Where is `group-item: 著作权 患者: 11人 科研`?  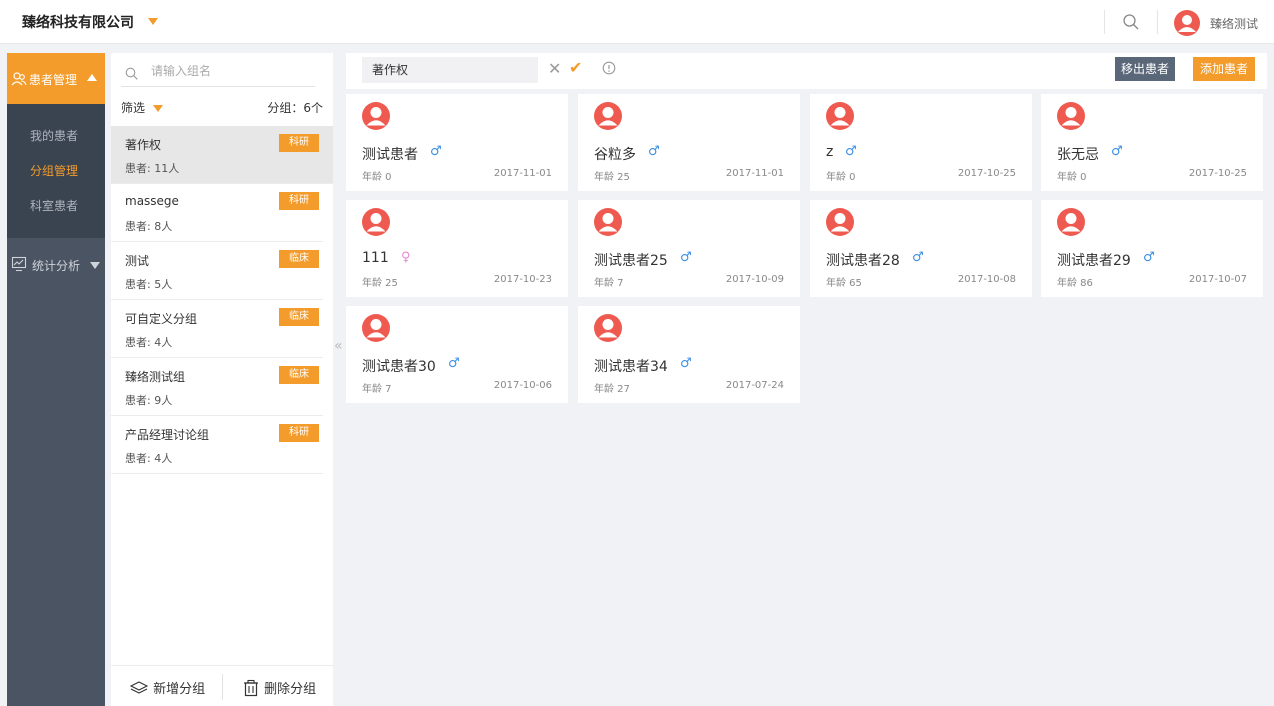
group-item: 著作权 患者: 11人 科研 is located at coordinates (222, 155).